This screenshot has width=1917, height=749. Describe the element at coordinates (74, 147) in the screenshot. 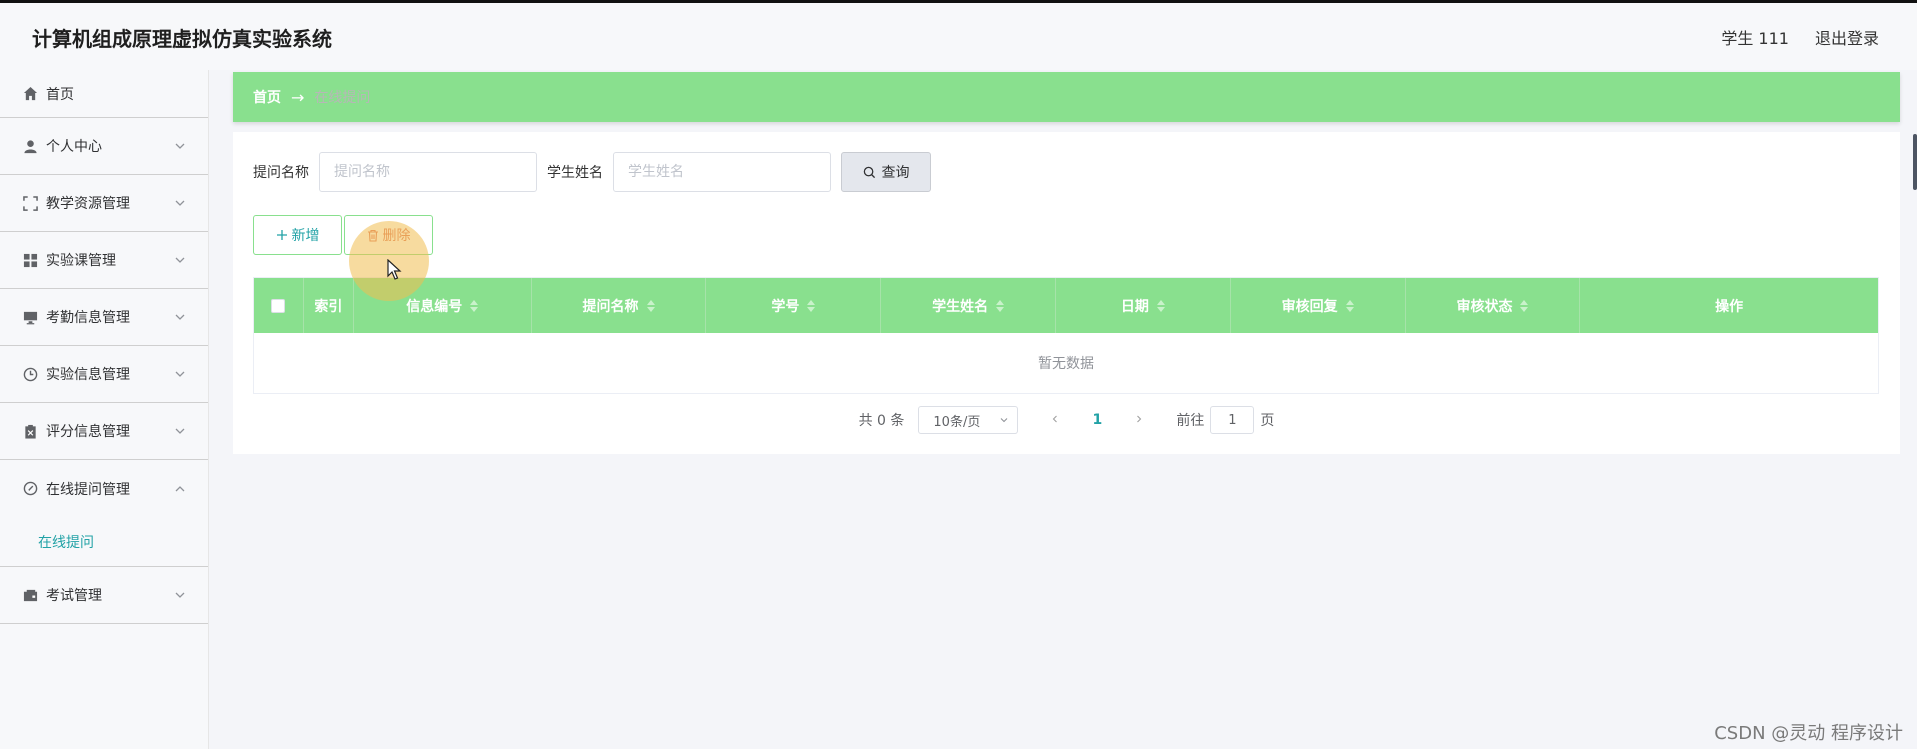

I see `sidebar-item-label: 个人中心` at that location.